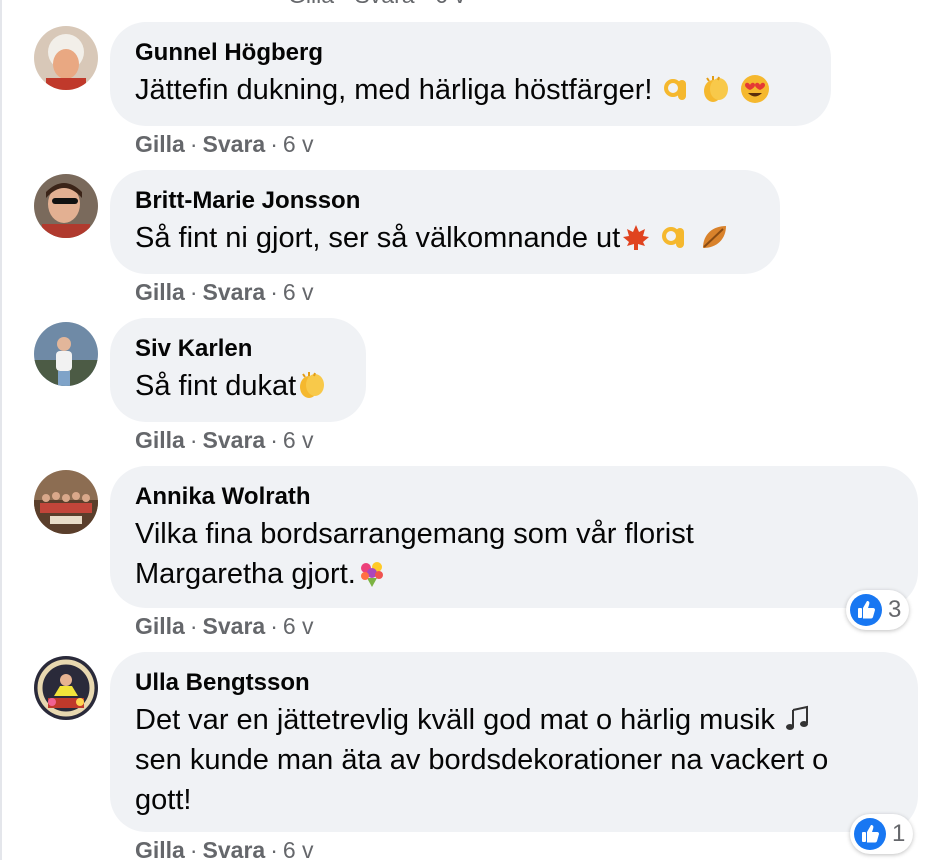 The width and height of the screenshot is (952, 860). Describe the element at coordinates (1, 430) in the screenshot. I see `thread-border` at that location.